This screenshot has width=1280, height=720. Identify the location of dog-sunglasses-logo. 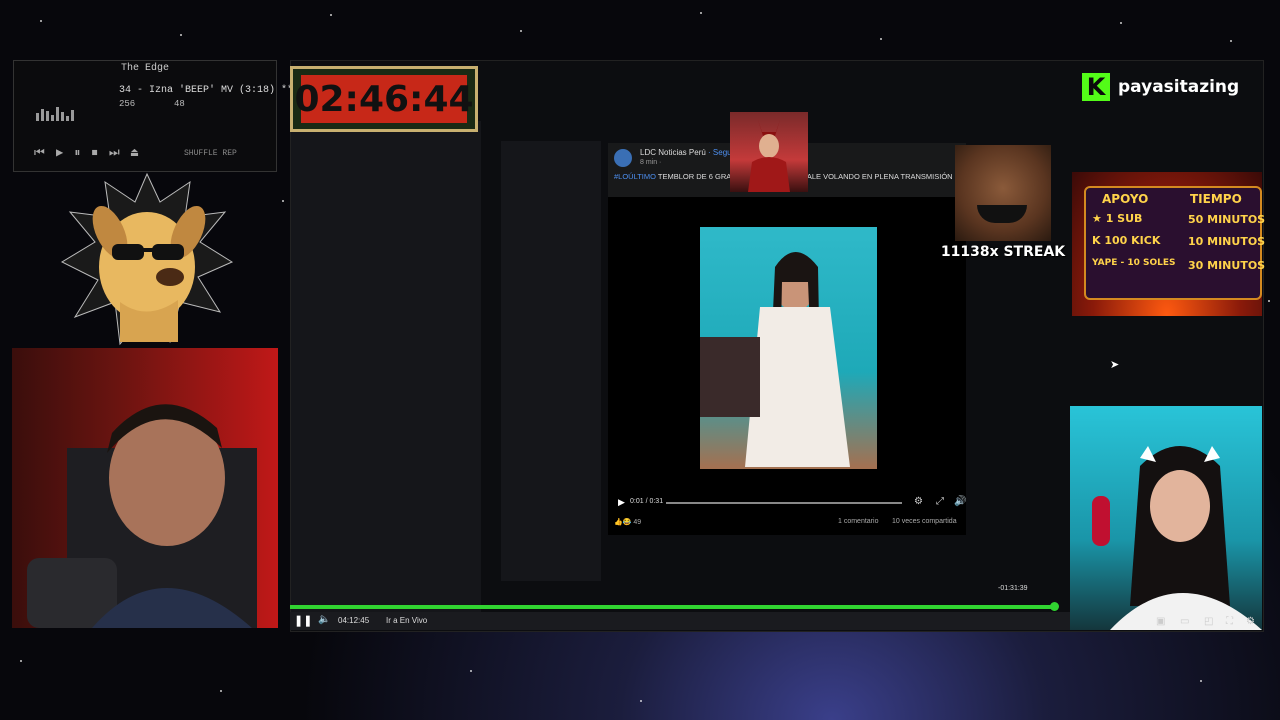
(147, 259).